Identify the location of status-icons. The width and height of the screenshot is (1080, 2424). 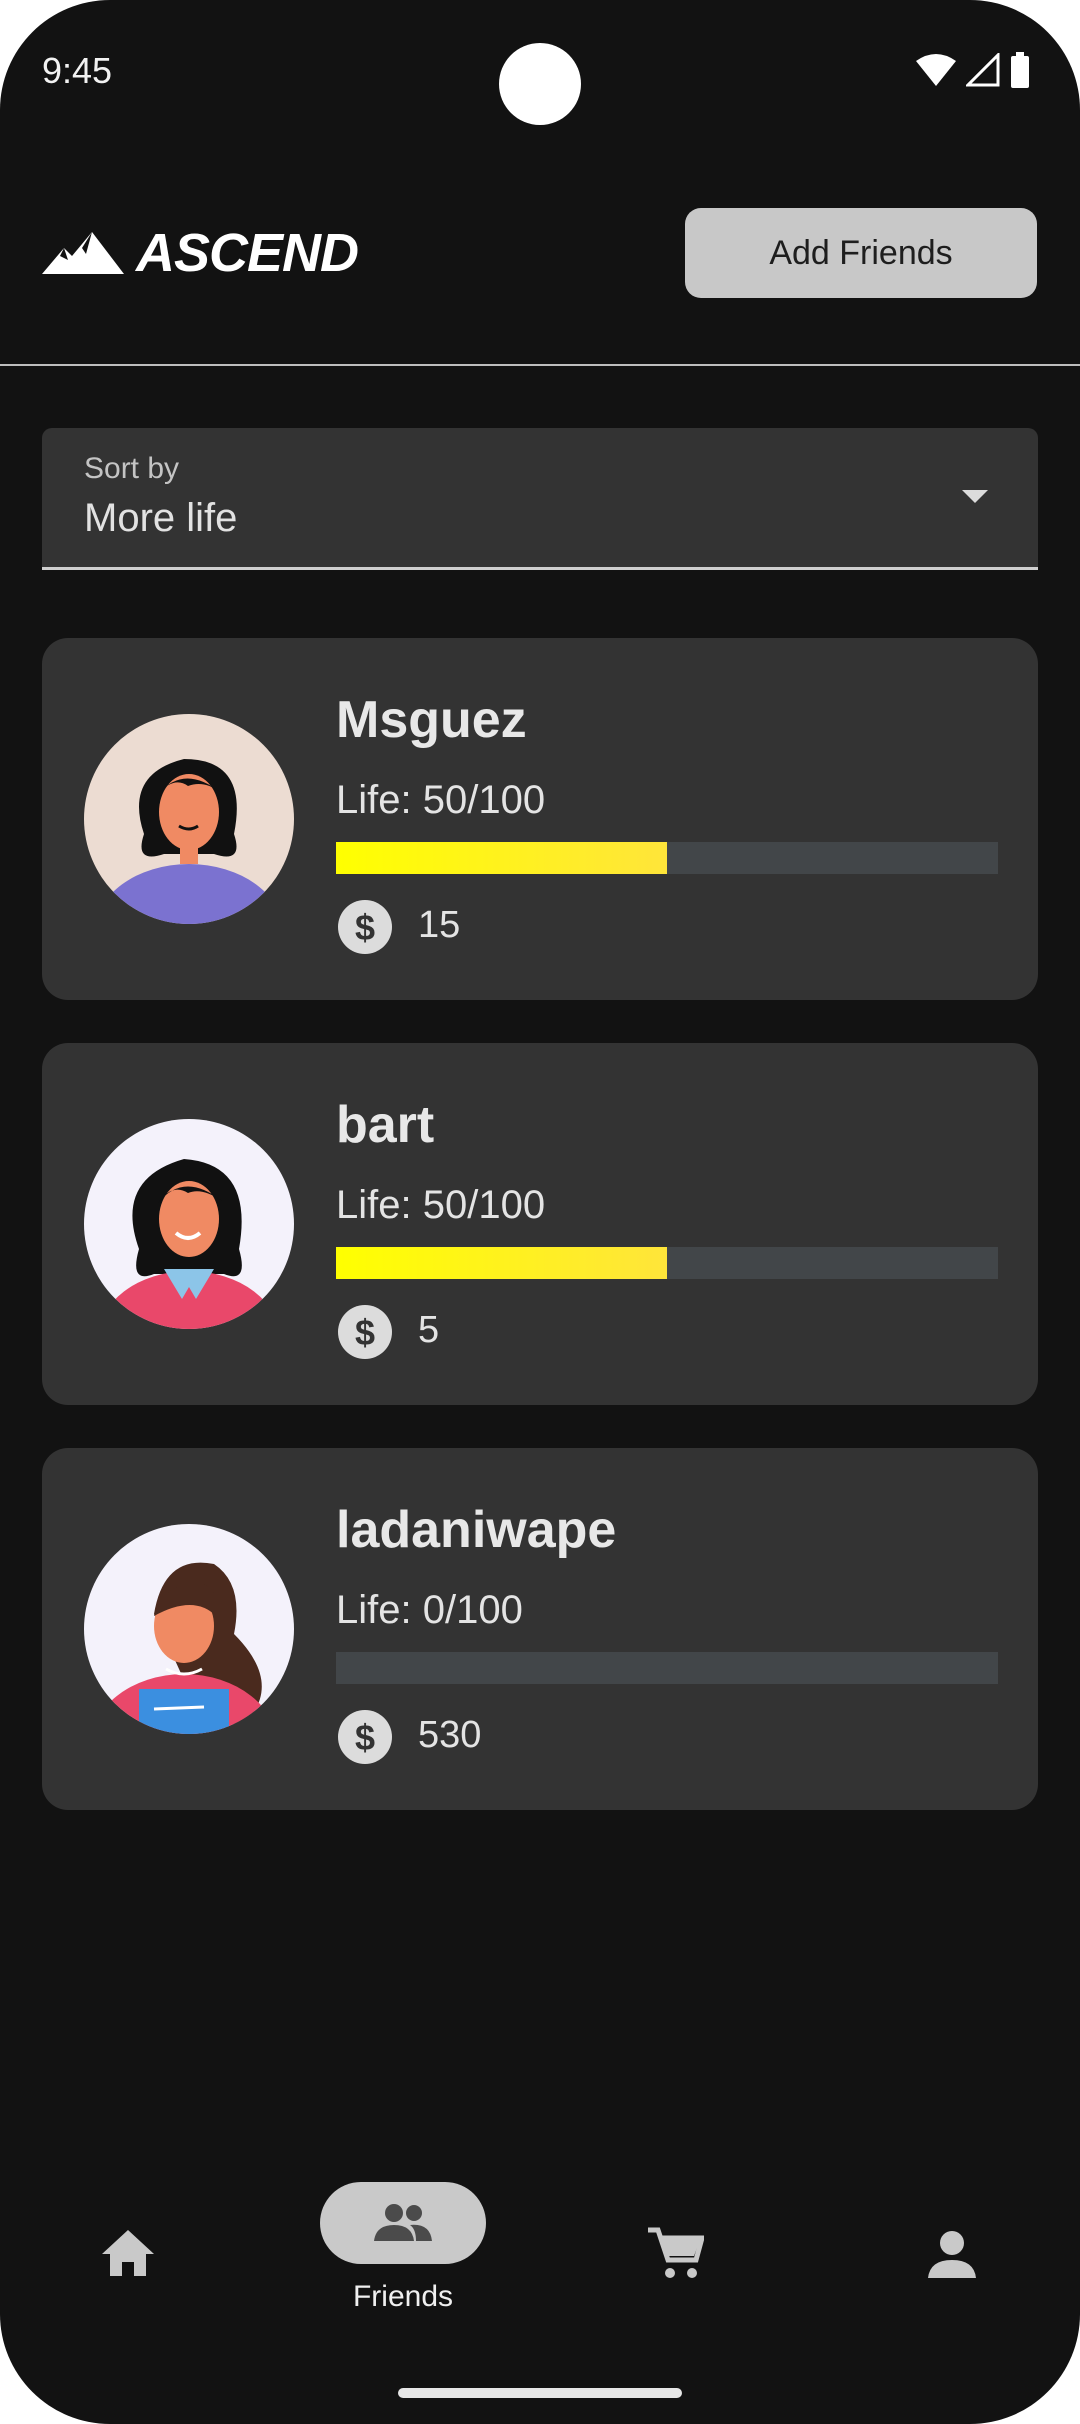
(973, 70).